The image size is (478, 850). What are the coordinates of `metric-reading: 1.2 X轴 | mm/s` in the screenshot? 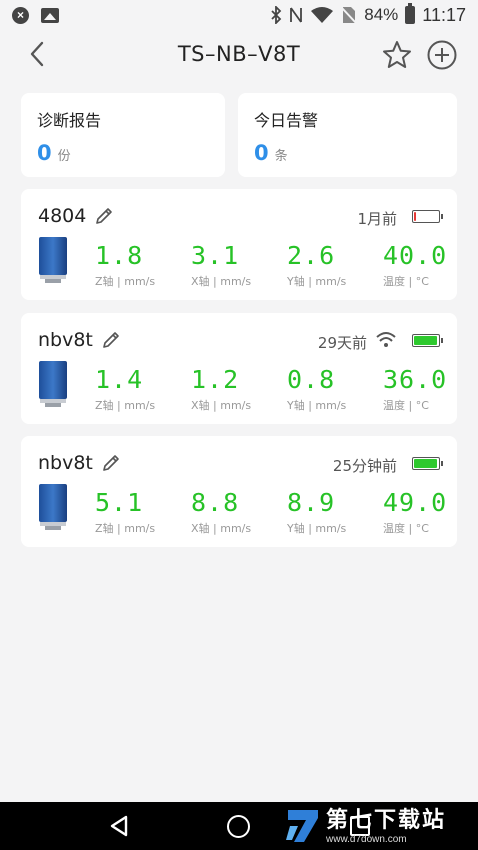 It's located at (231, 389).